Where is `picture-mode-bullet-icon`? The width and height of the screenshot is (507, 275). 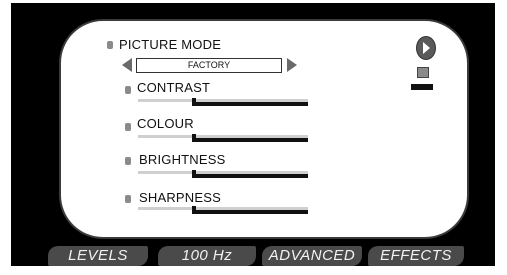 picture-mode-bullet-icon is located at coordinates (110, 45).